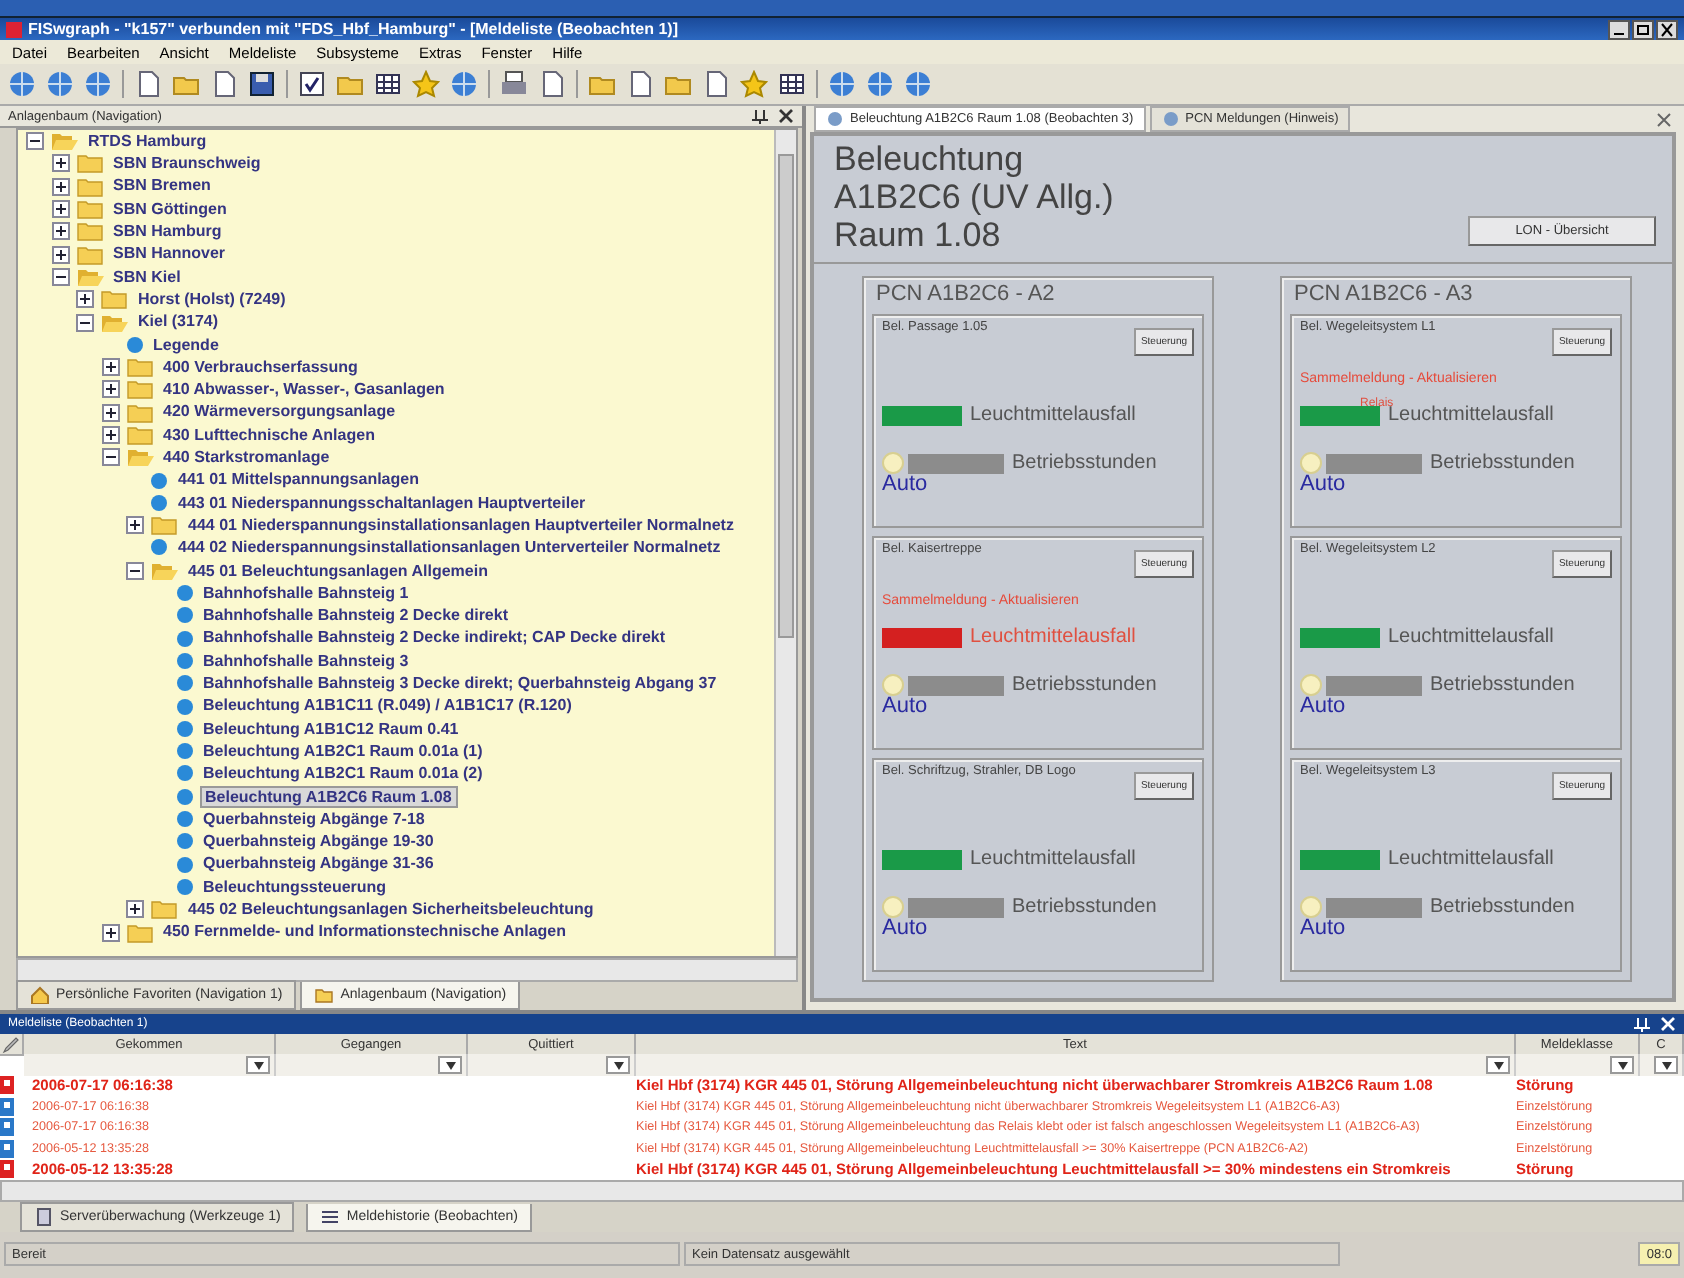  Describe the element at coordinates (298, 480) in the screenshot. I see `tree-item: 441 01 Mittelspannungsanlagen` at that location.